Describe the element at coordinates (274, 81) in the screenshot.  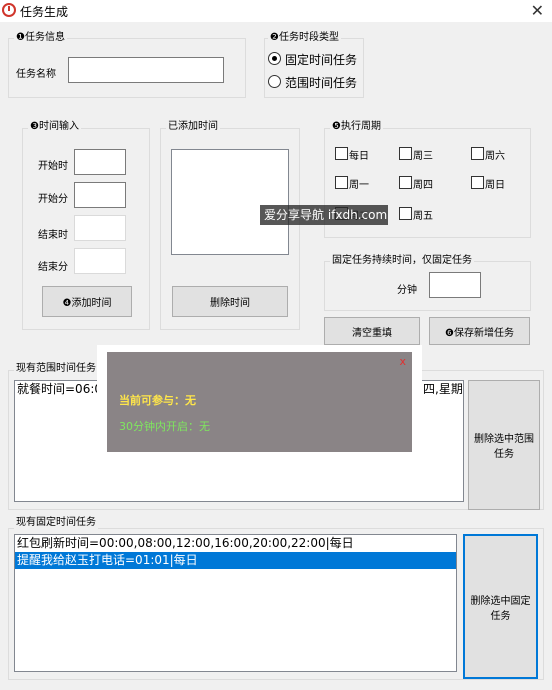
I see `range-time-radio` at that location.